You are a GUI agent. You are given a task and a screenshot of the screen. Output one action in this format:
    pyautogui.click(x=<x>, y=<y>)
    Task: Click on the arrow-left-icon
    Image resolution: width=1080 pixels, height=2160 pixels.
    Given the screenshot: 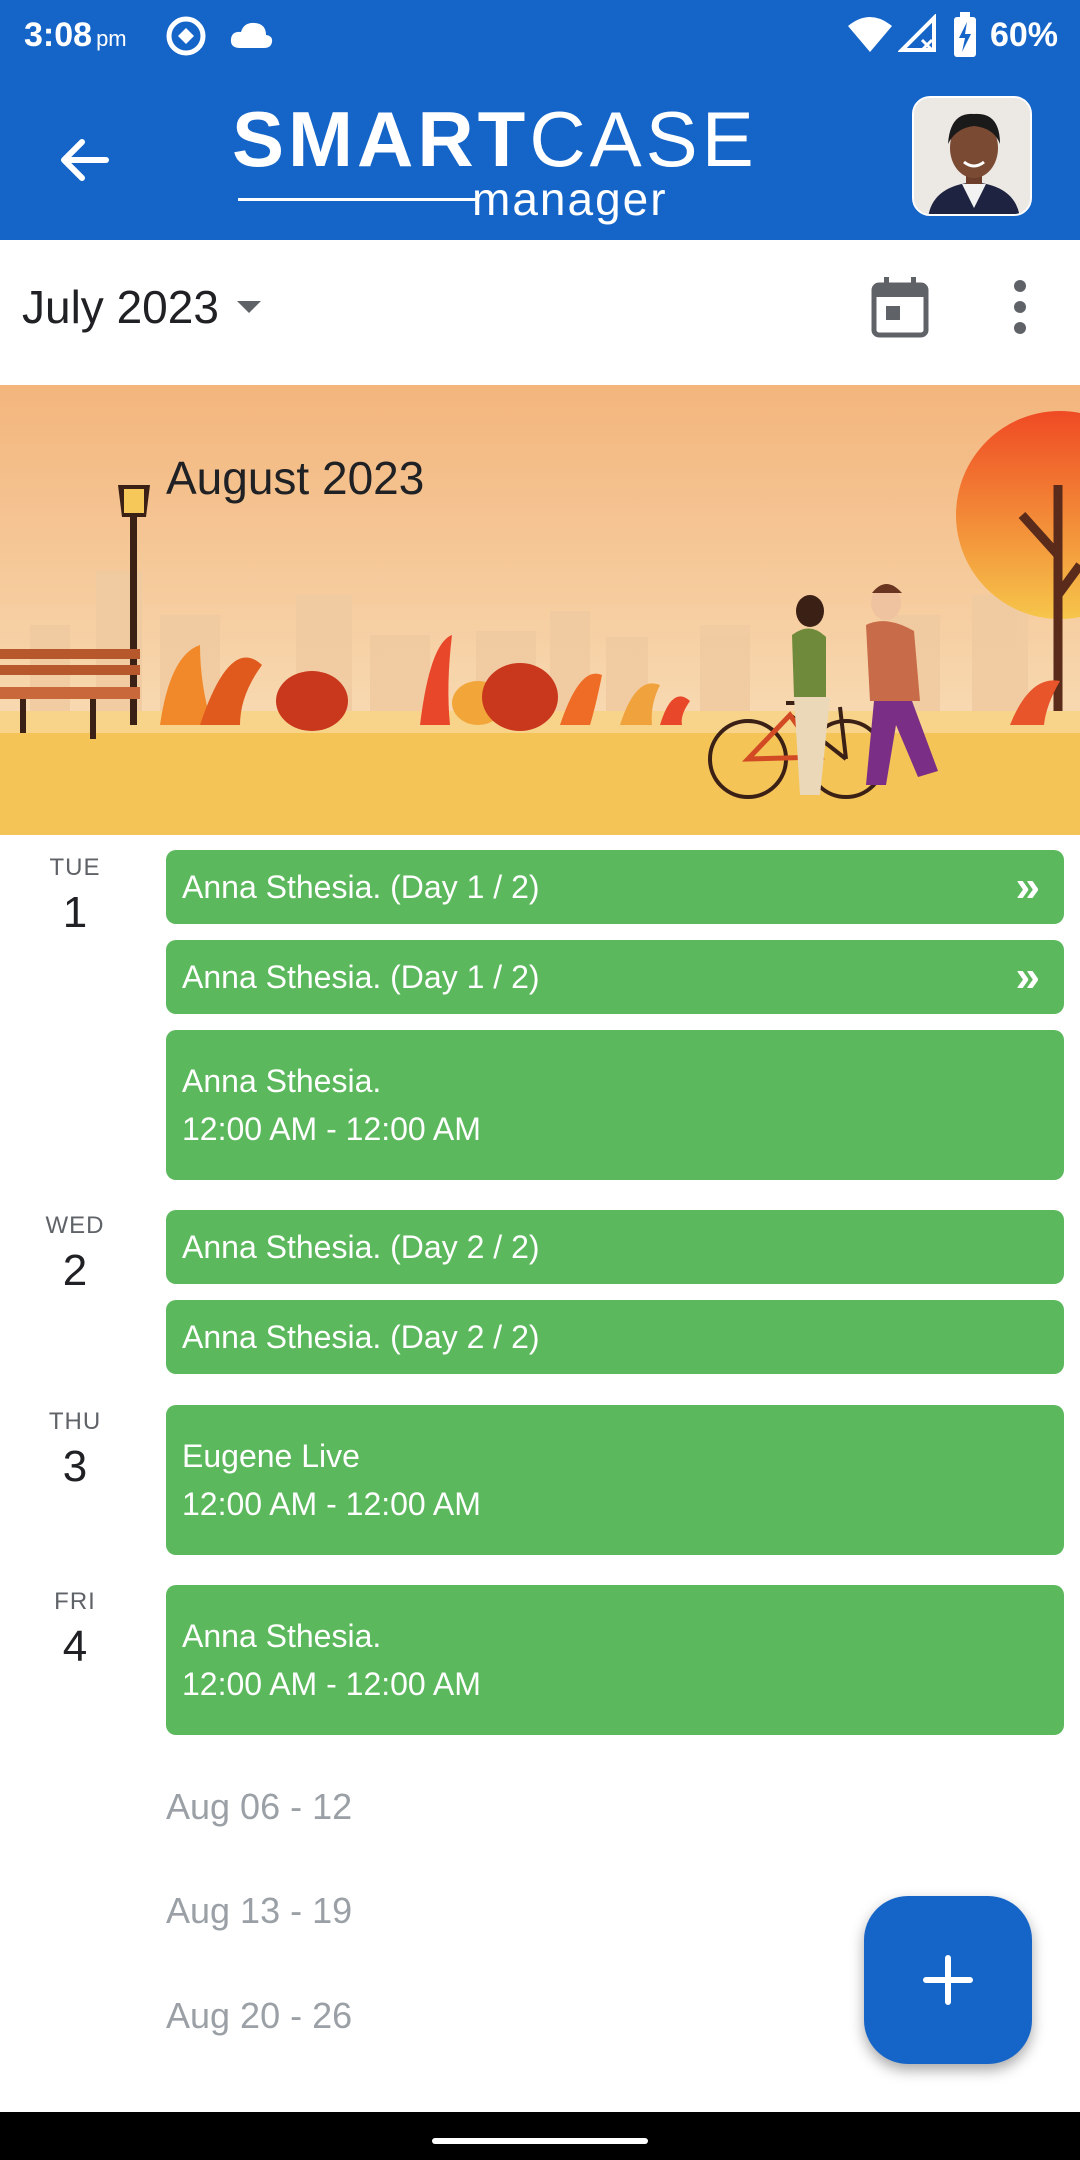 What is the action you would take?
    pyautogui.click(x=85, y=160)
    